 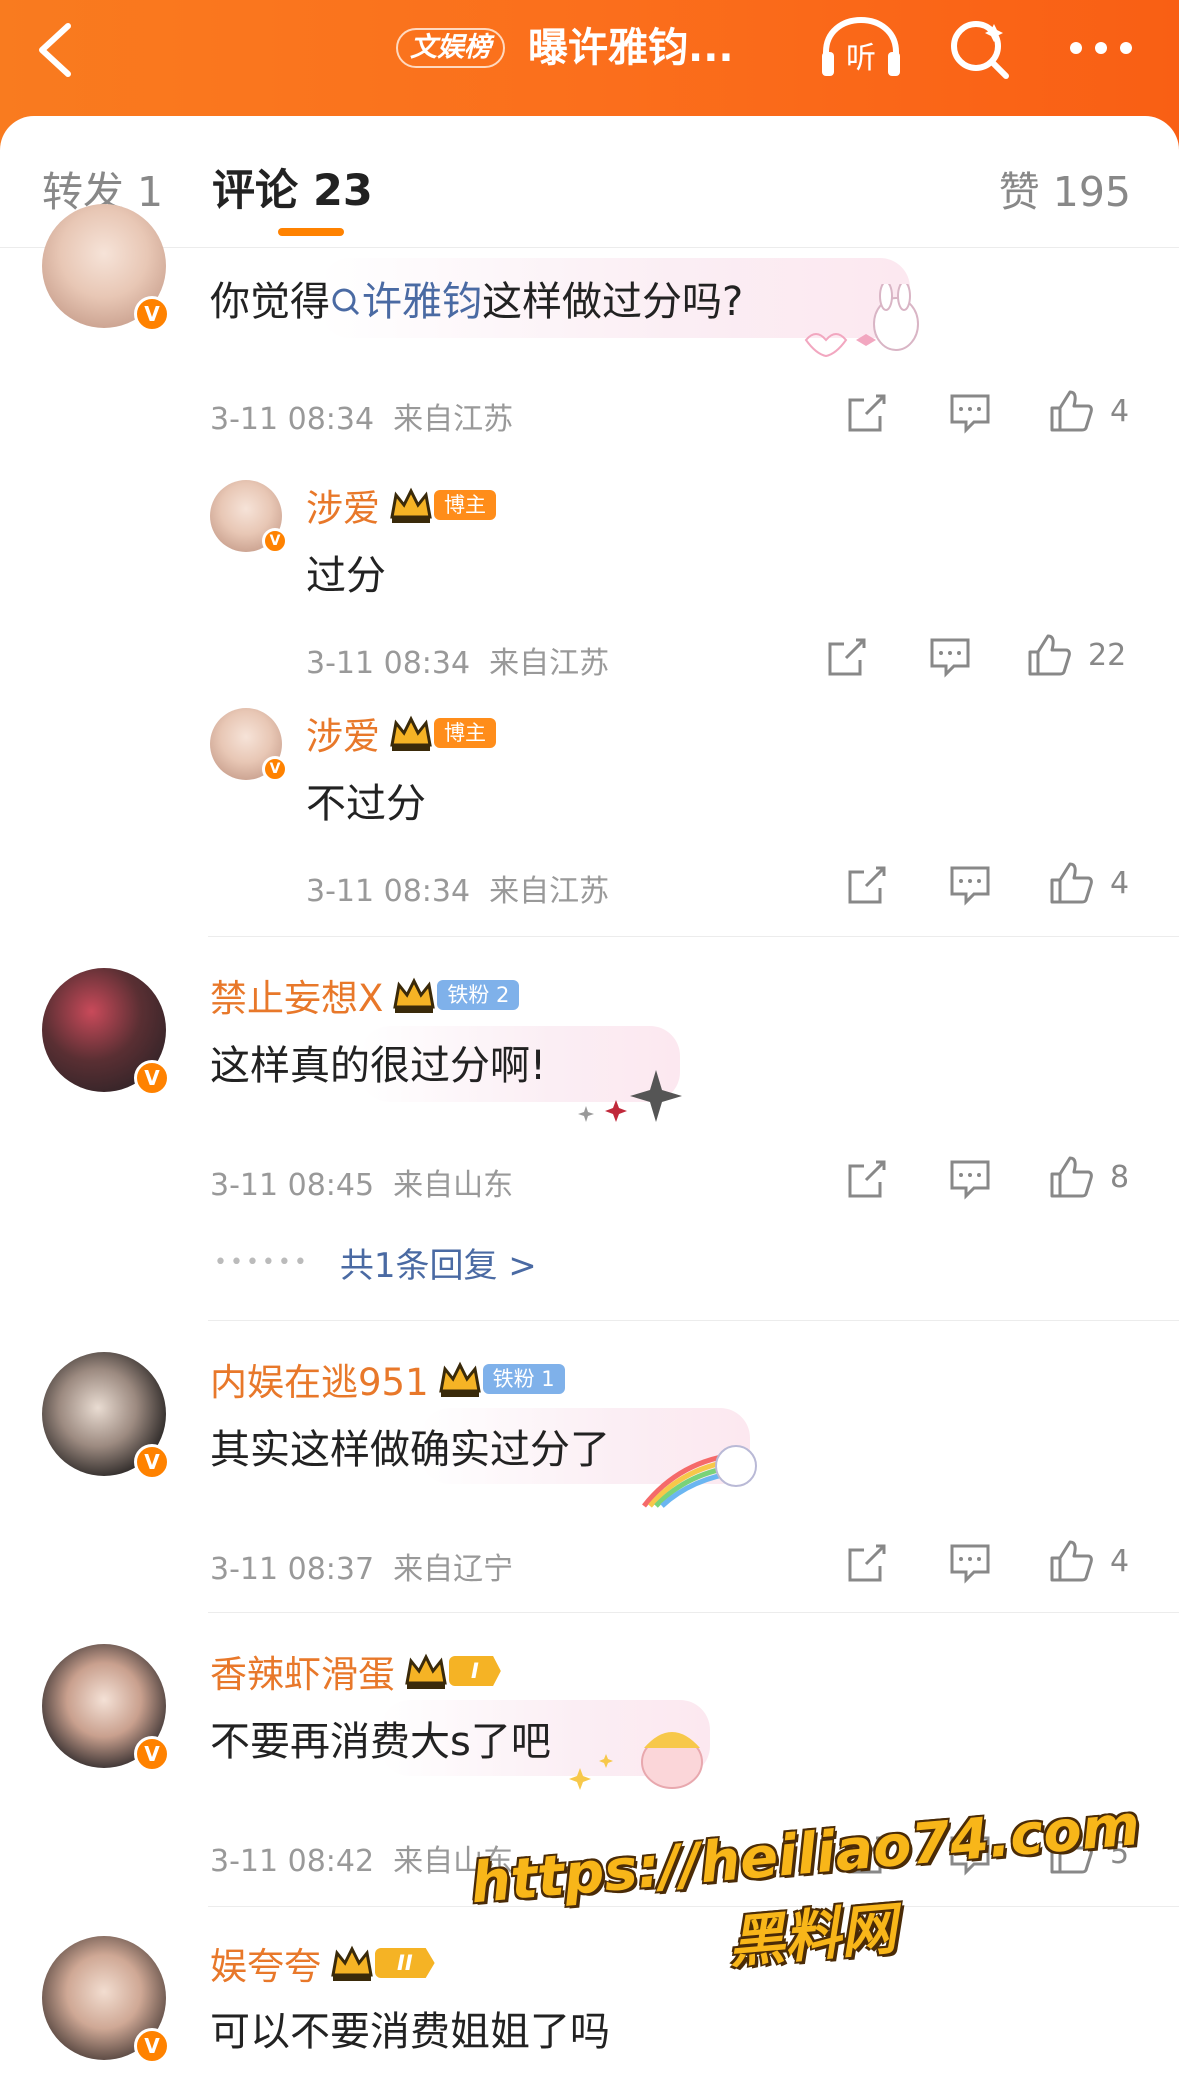 I want to click on listen-icon: 听, so click(x=861, y=48).